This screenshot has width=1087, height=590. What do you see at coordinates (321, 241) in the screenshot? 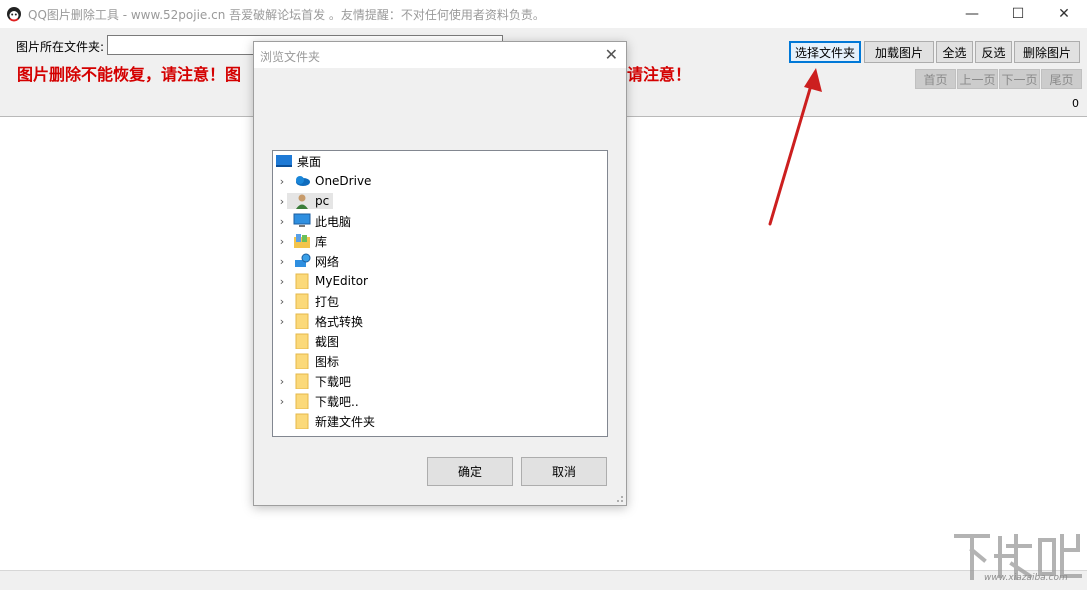
I see `tree-item-label: 库` at bounding box center [321, 241].